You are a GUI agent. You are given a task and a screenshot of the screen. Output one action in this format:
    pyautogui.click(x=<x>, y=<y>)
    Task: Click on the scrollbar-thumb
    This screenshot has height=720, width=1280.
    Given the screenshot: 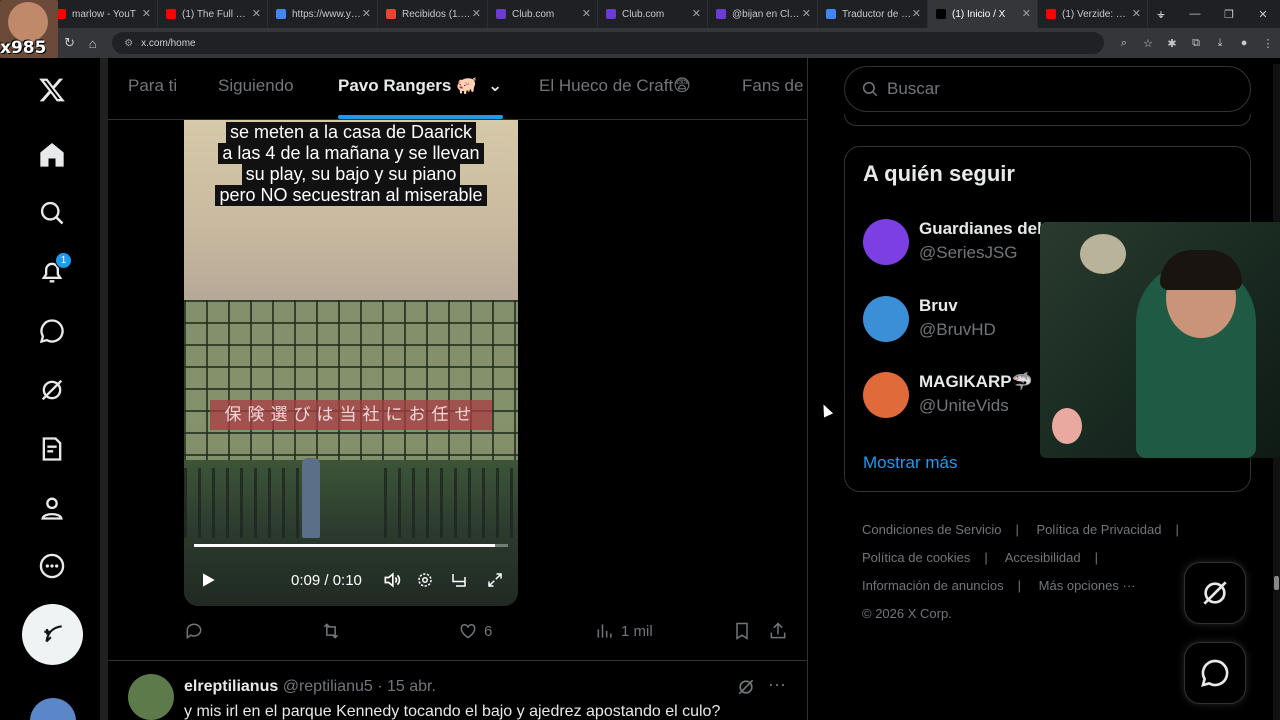 What is the action you would take?
    pyautogui.click(x=1276, y=583)
    